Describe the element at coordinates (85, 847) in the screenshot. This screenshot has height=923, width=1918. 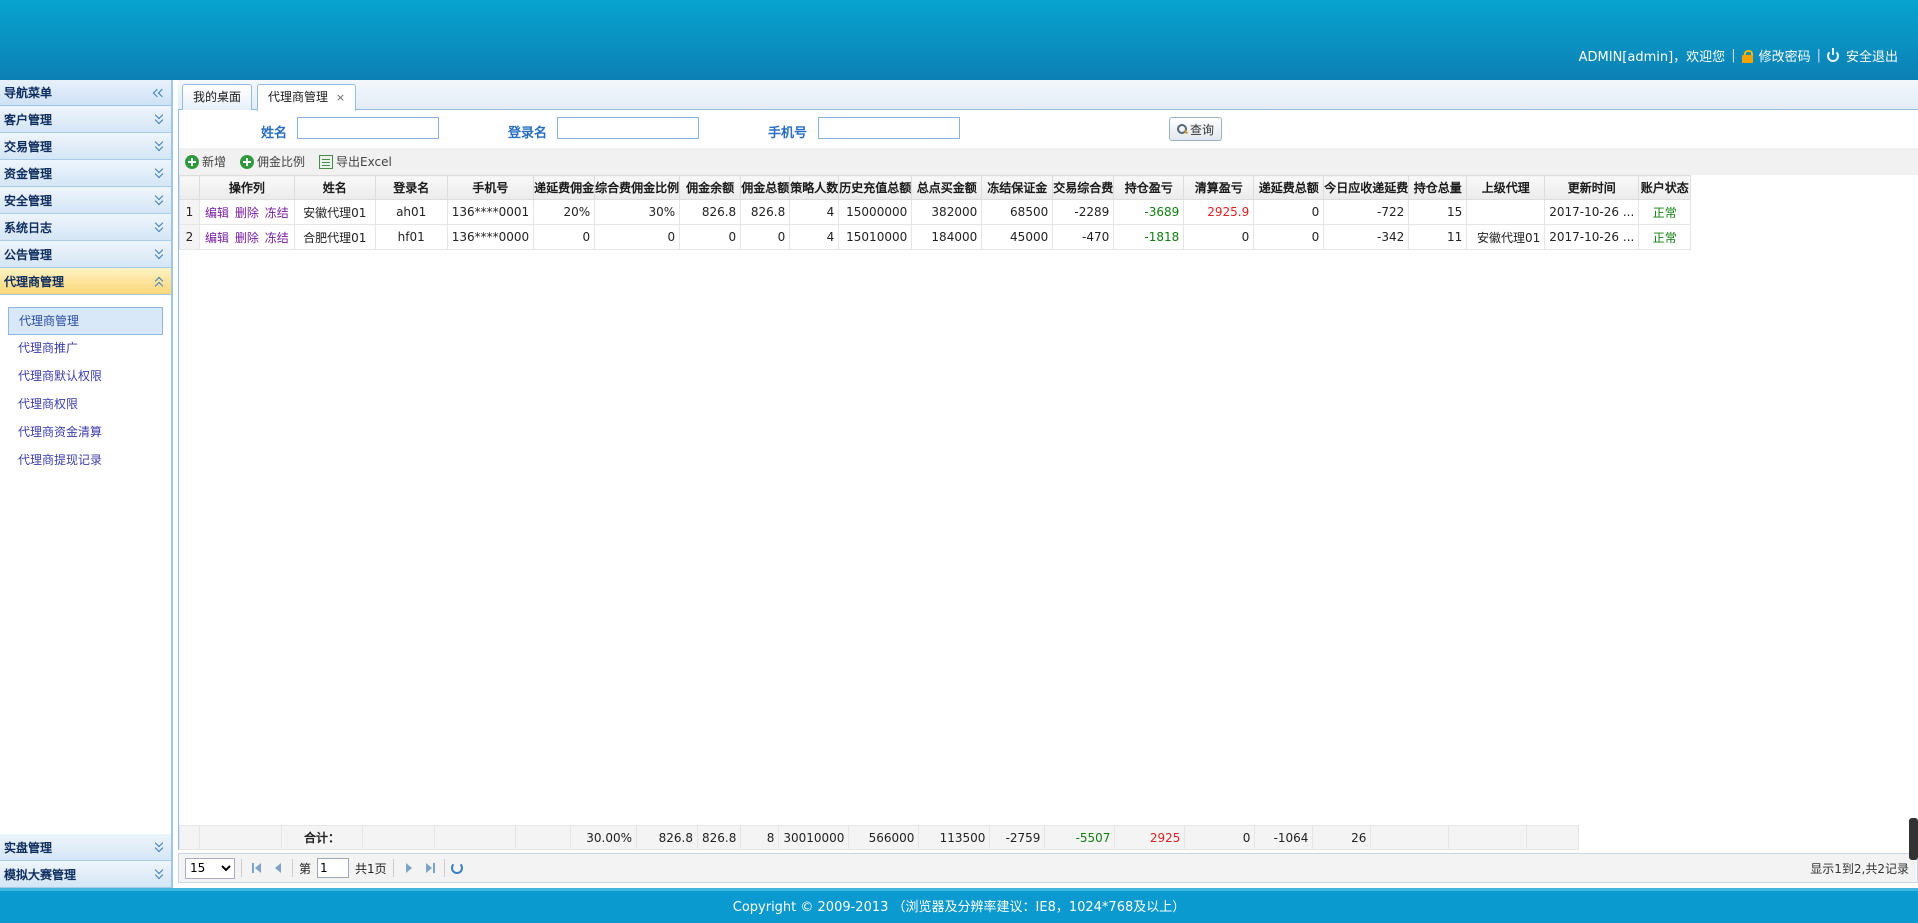
I see `sidebar-group-real-trading: 实盘管理` at that location.